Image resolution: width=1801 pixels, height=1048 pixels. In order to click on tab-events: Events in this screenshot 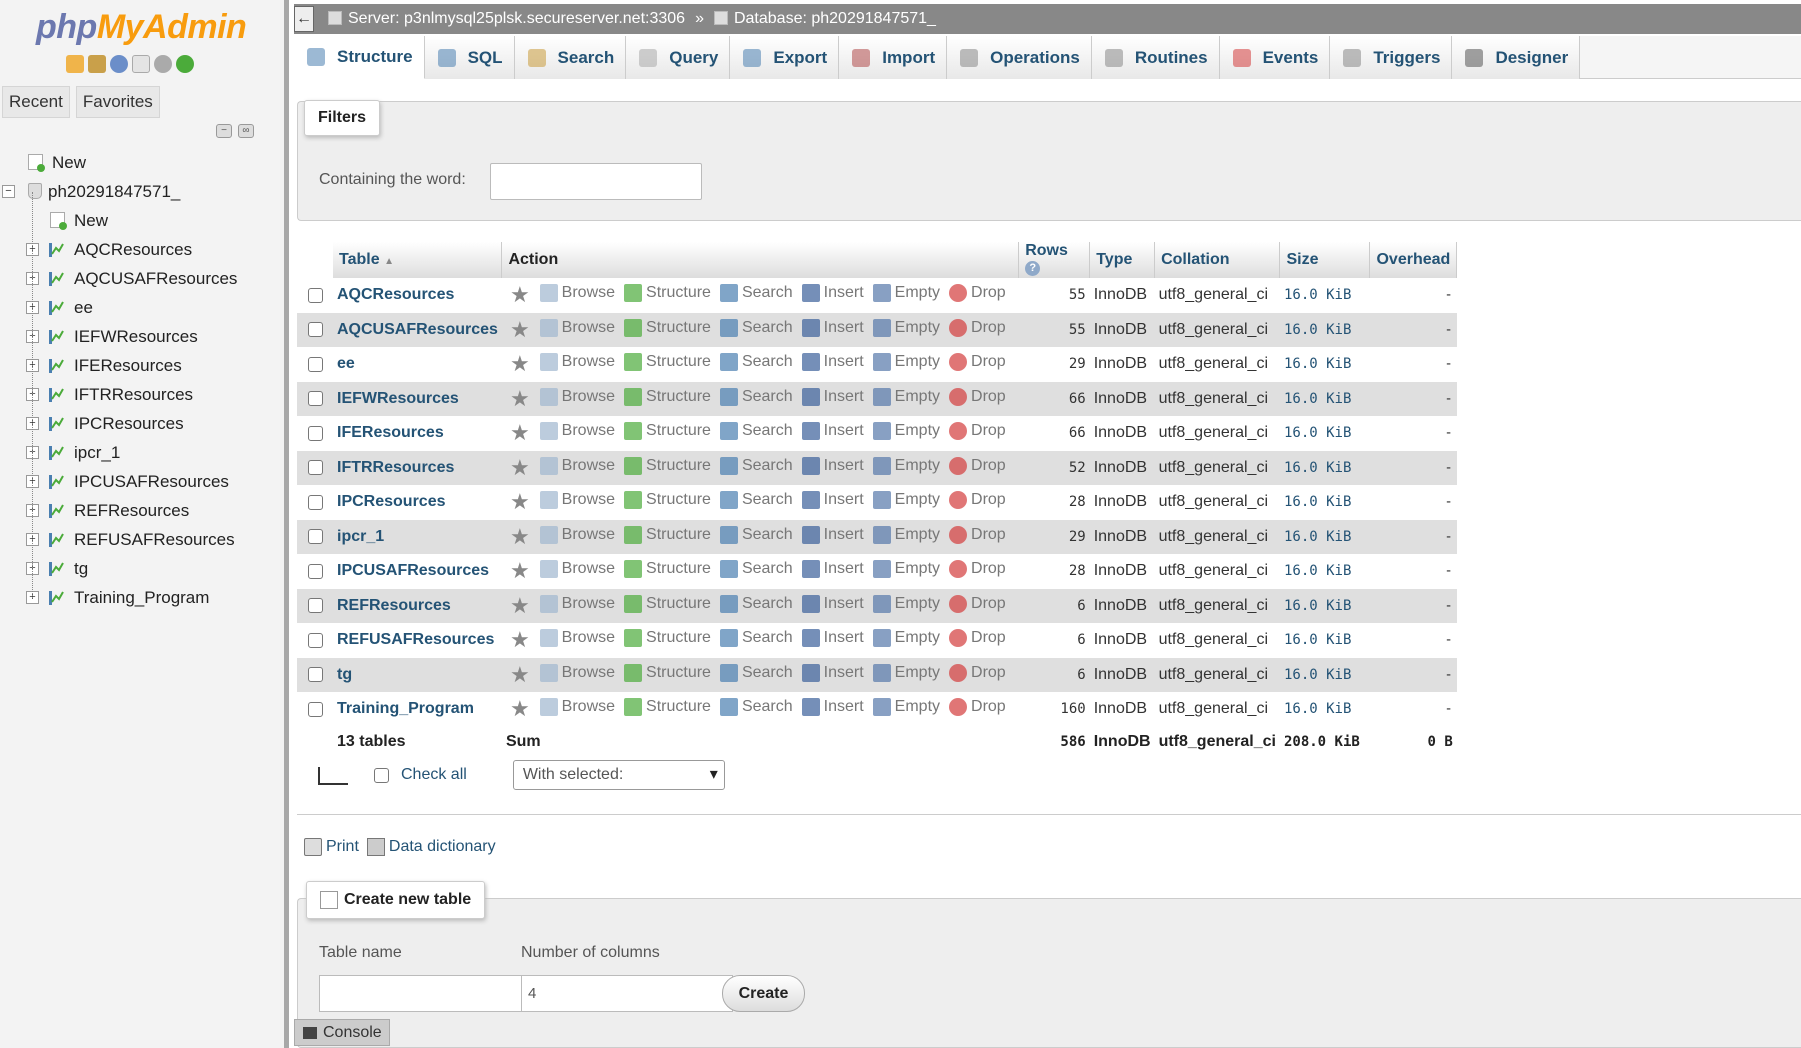, I will do `click(1275, 57)`.